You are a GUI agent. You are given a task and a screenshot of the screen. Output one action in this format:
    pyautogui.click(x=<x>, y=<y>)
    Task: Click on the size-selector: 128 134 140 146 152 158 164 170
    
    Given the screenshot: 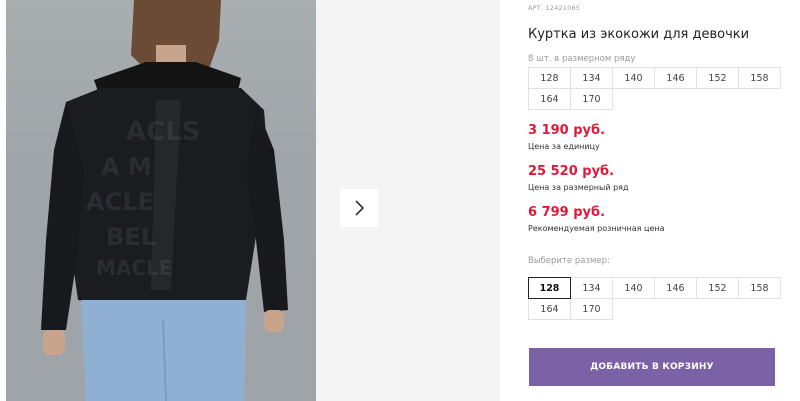 What is the action you would take?
    pyautogui.click(x=654, y=298)
    